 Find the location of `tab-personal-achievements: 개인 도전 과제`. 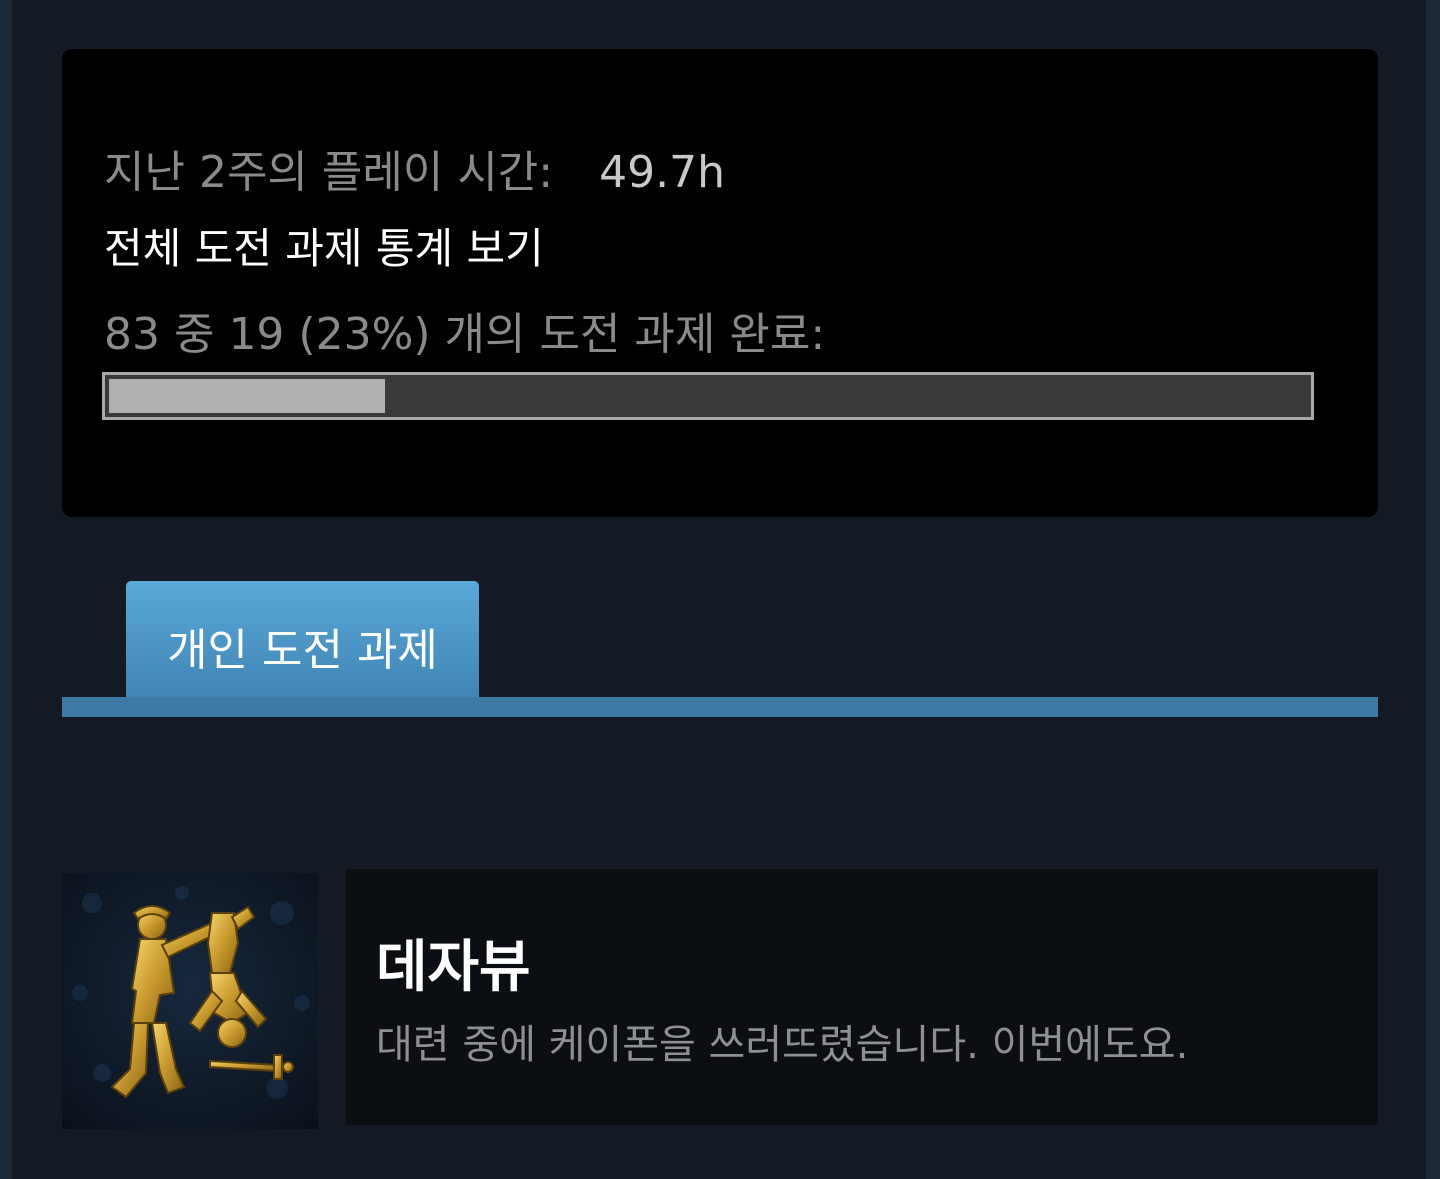

tab-personal-achievements: 개인 도전 과제 is located at coordinates (302, 639).